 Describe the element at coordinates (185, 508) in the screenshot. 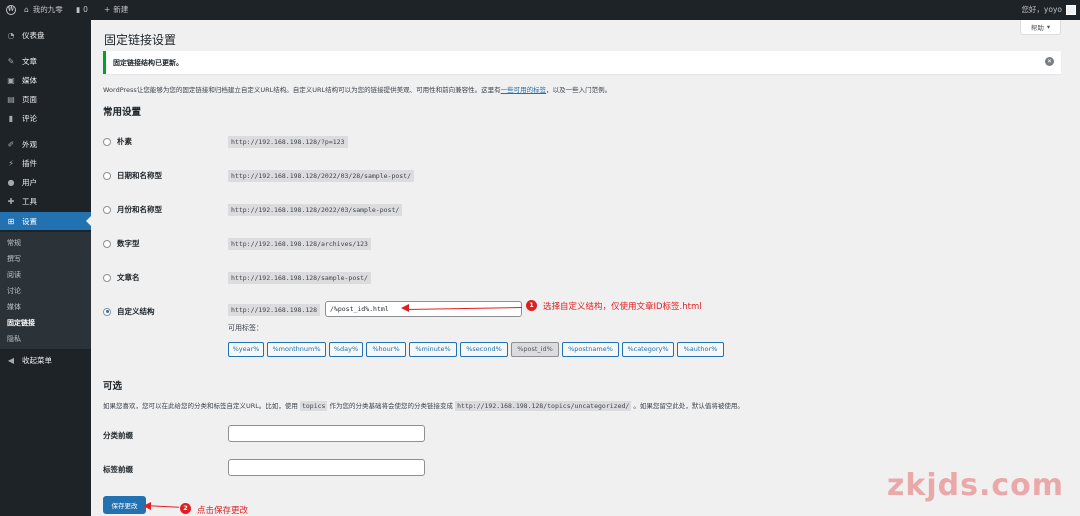

I see `annotation-badge-2: 2` at that location.